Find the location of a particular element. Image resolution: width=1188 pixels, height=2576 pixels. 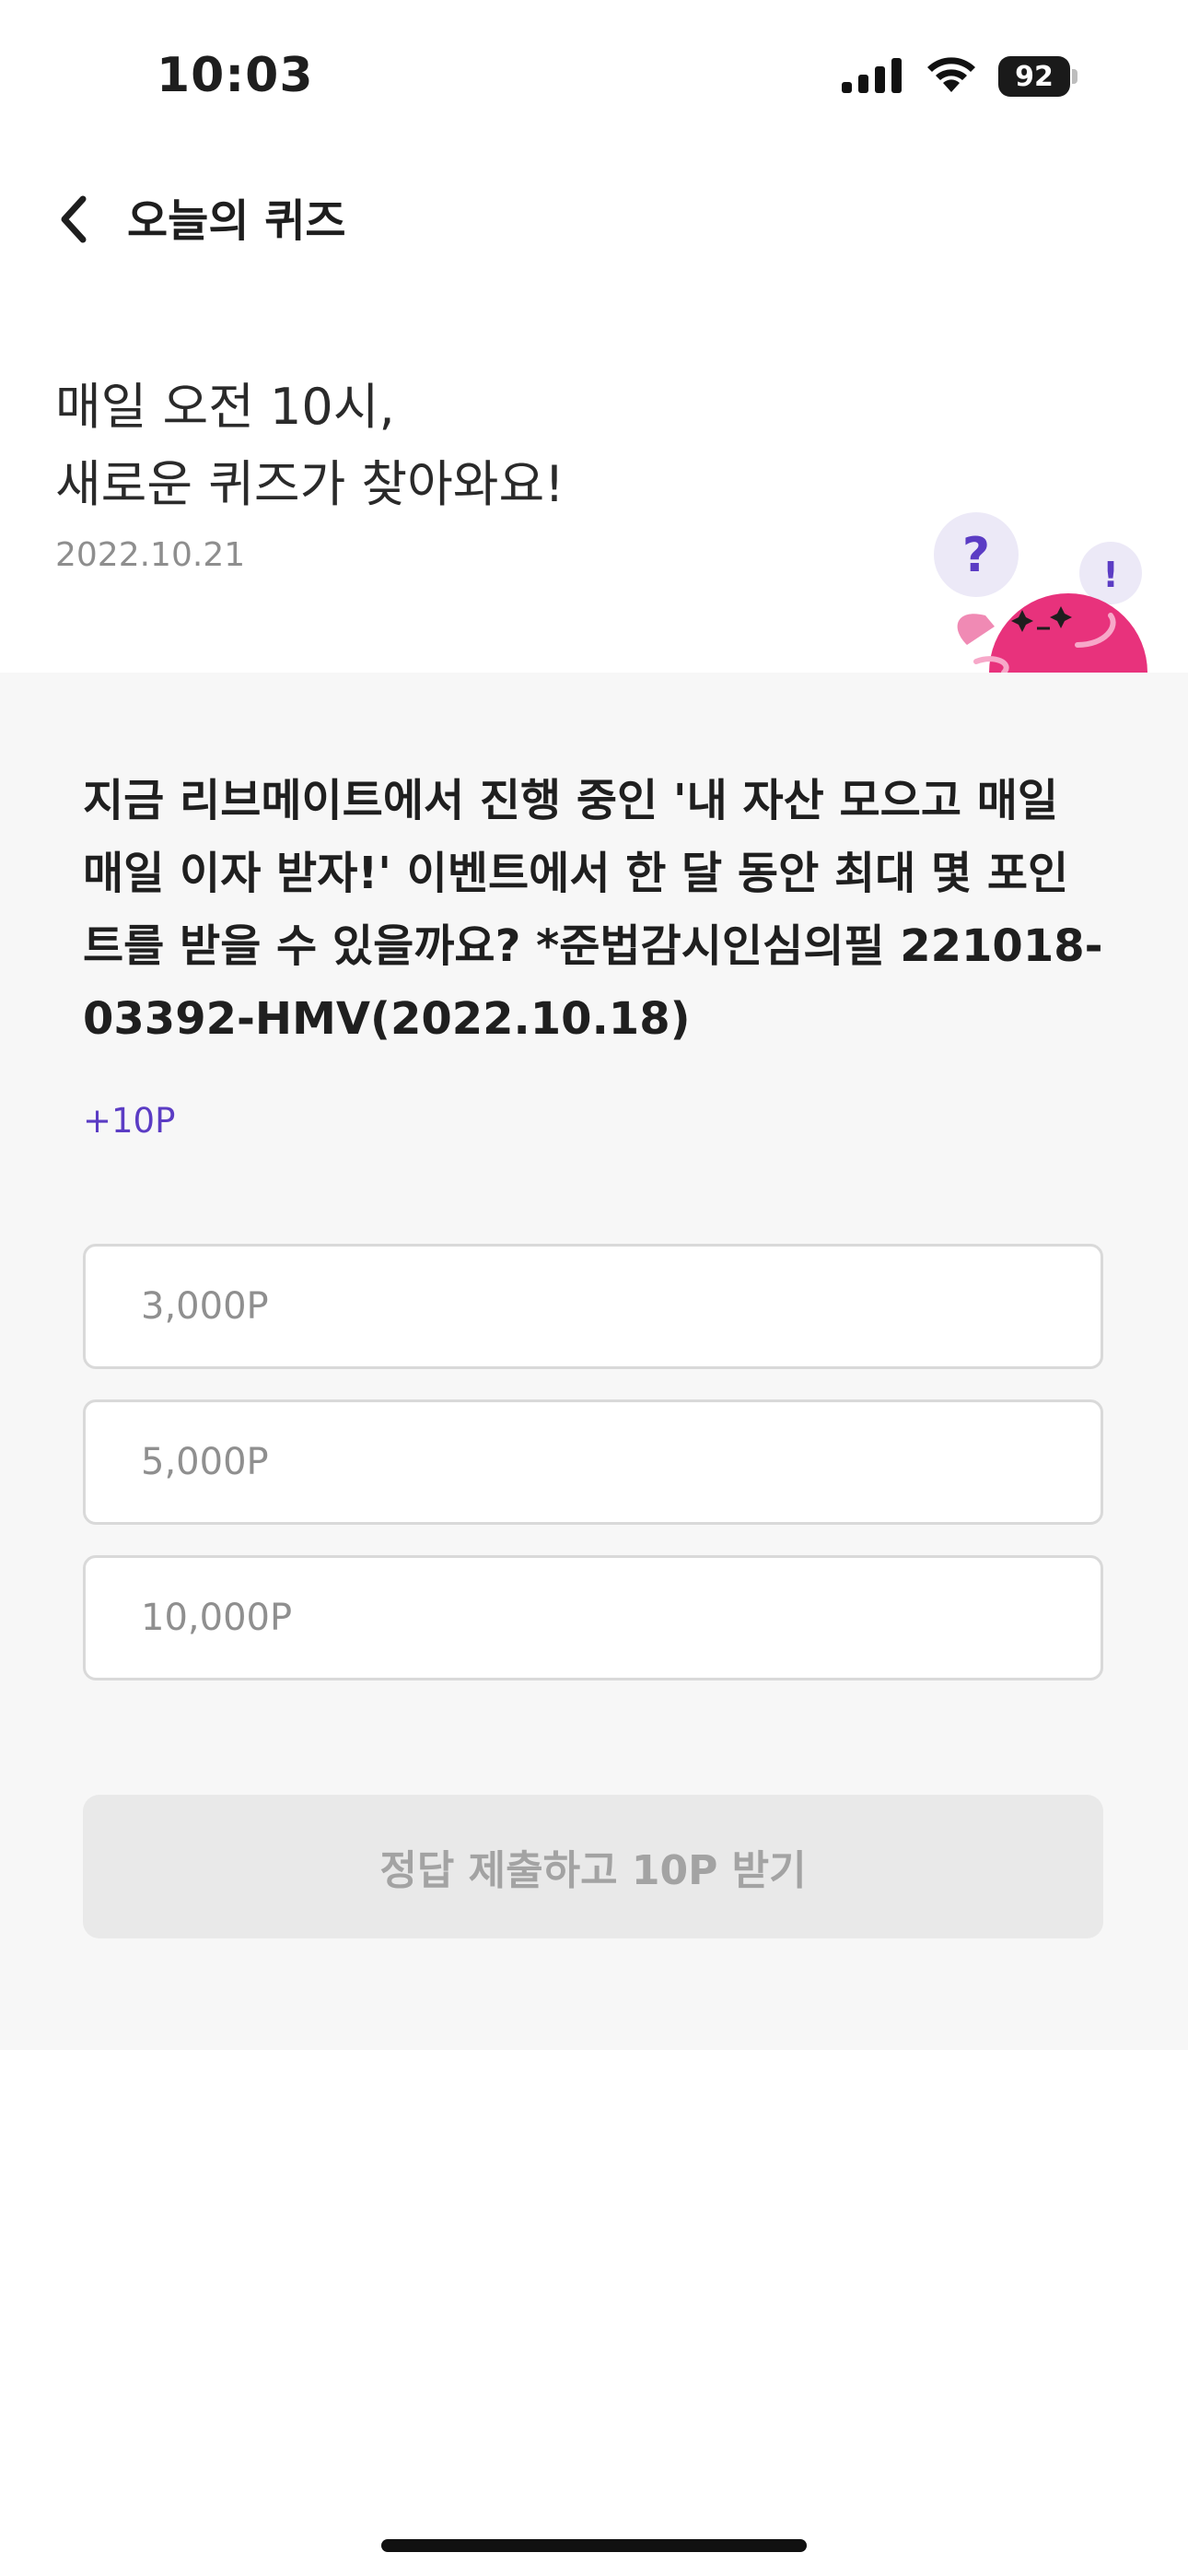

status-bar: 10:03 92 is located at coordinates (594, 78).